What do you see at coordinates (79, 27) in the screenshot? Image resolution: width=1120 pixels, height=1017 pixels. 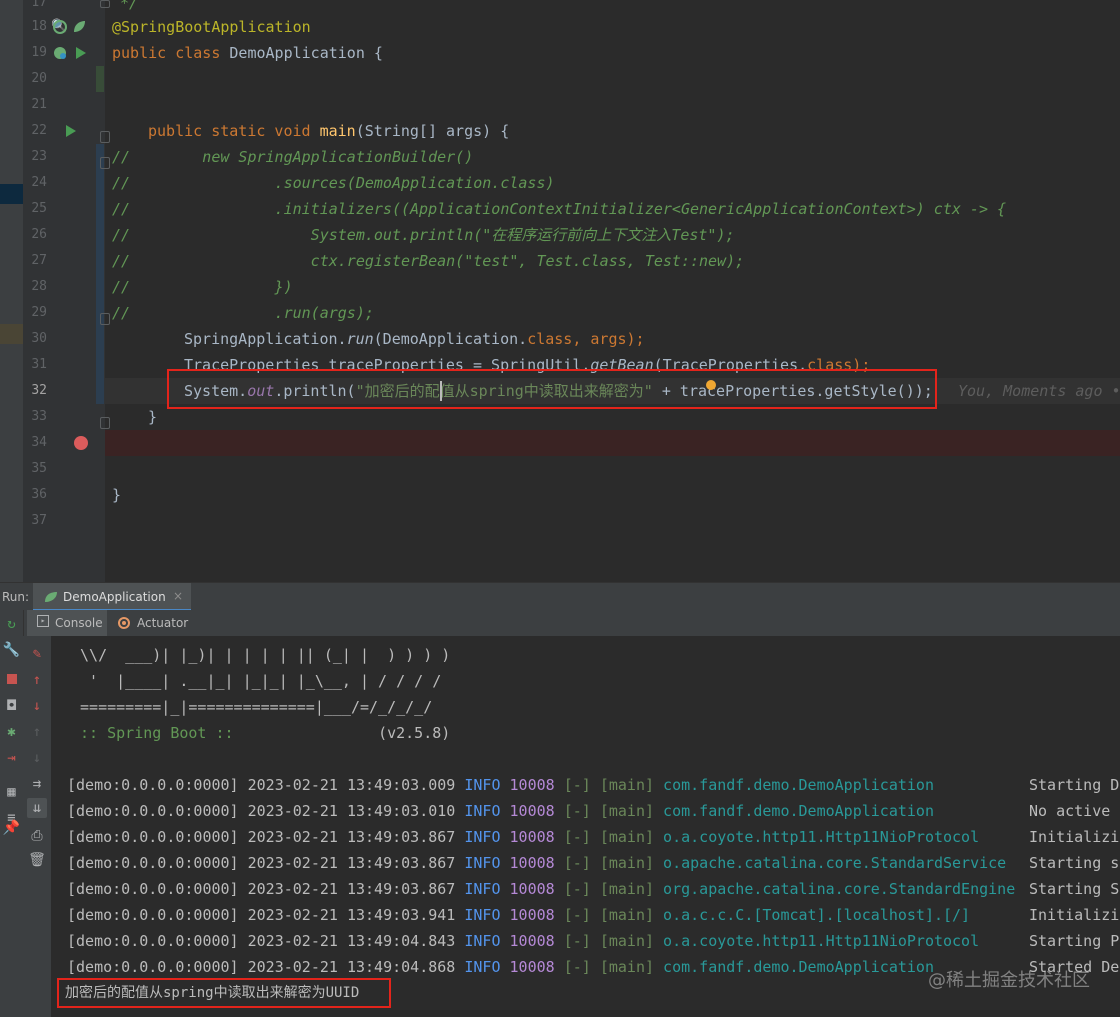 I see `spring-leaf-icon` at bounding box center [79, 27].